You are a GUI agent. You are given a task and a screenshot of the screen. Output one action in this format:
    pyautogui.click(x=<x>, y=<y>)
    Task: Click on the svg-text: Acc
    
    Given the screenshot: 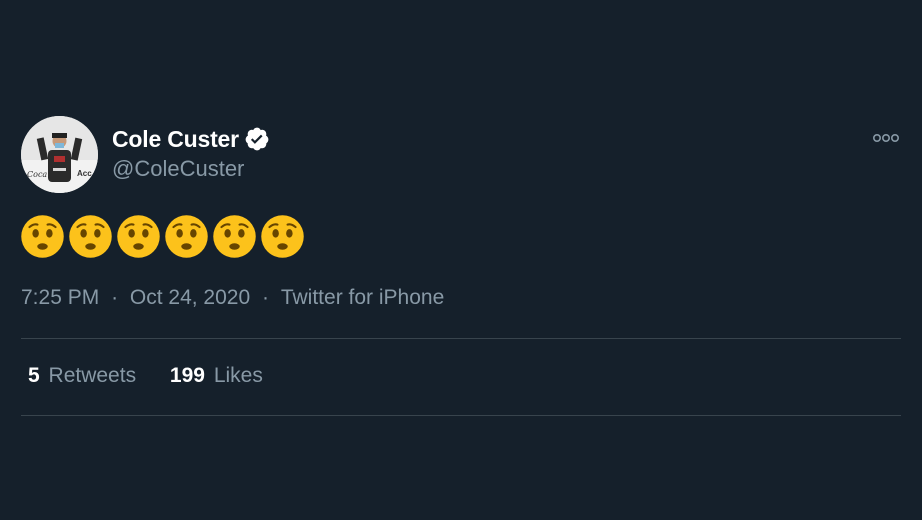 What is the action you would take?
    pyautogui.click(x=84, y=173)
    